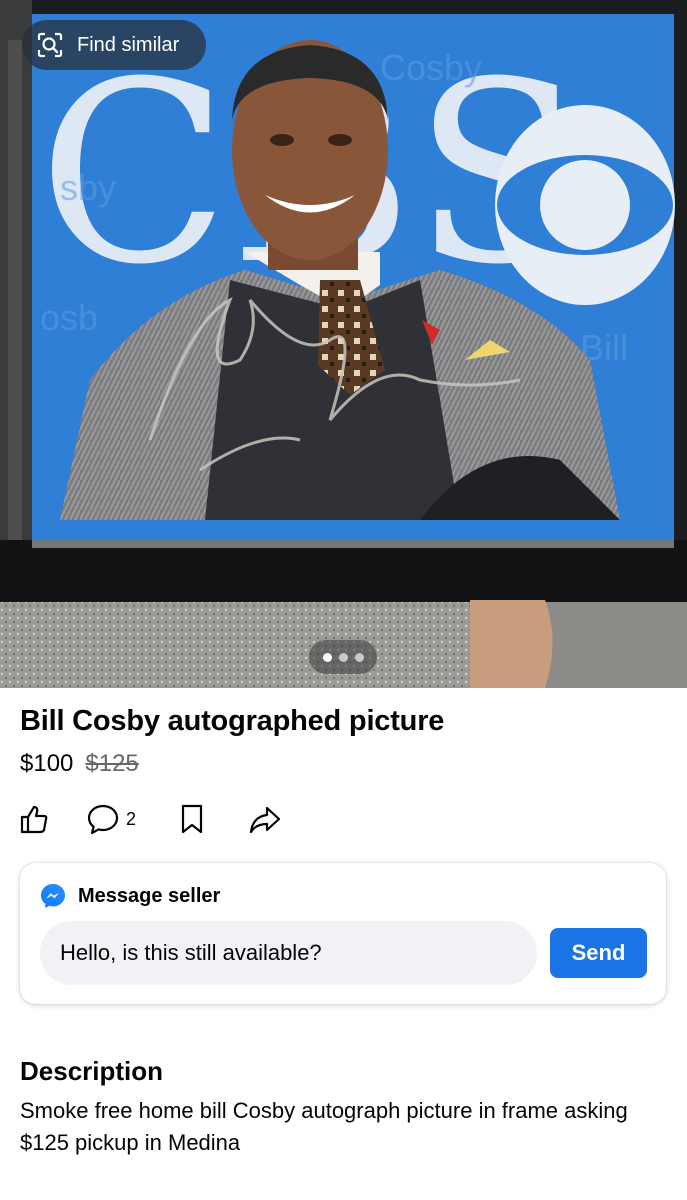 The width and height of the screenshot is (687, 1200). I want to click on message-seller-card: Message seller Send, so click(343, 933).